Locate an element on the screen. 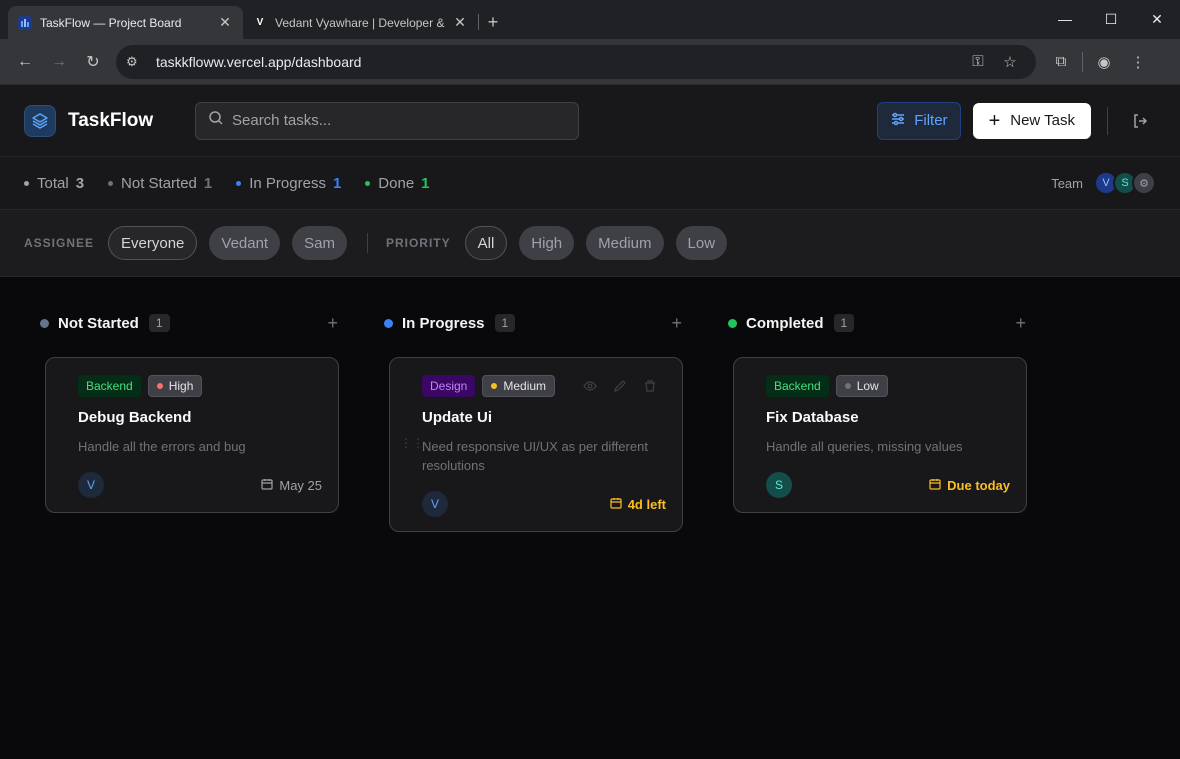 This screenshot has width=1180, height=759. browser-tab-taskflow: TaskFlow — Project Board ✕ is located at coordinates (125, 22).